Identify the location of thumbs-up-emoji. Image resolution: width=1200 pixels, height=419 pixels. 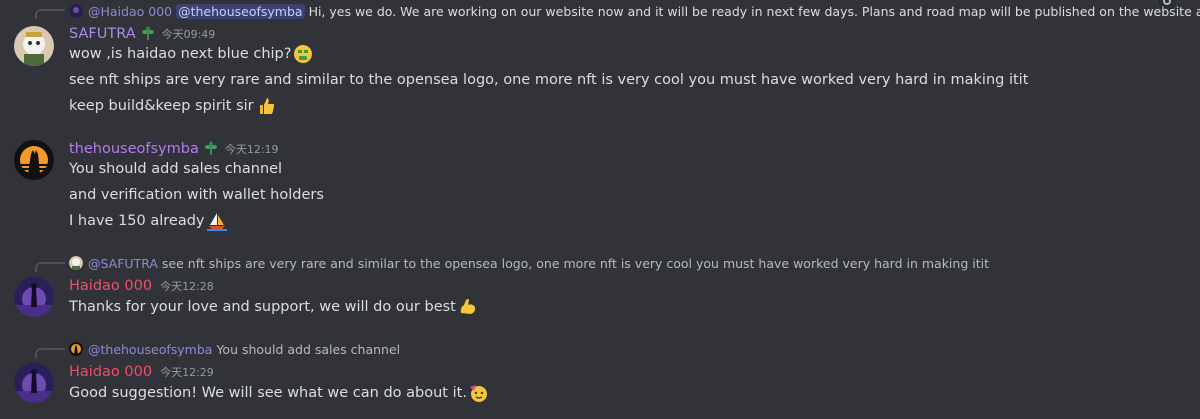
(266, 106).